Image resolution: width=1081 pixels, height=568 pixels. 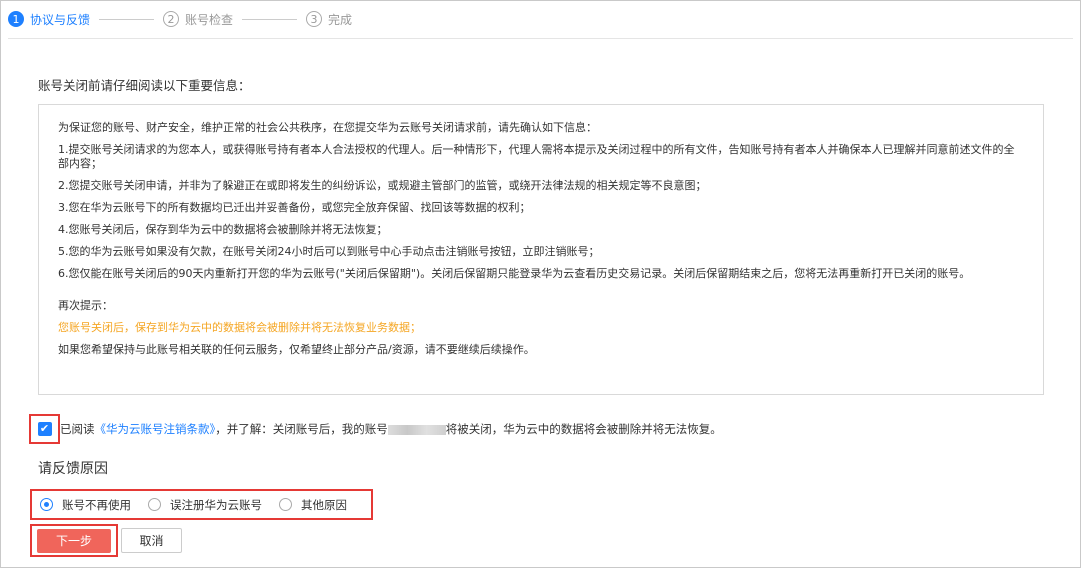 What do you see at coordinates (77, 429) in the screenshot?
I see `agreement-prefix: 已阅读` at bounding box center [77, 429].